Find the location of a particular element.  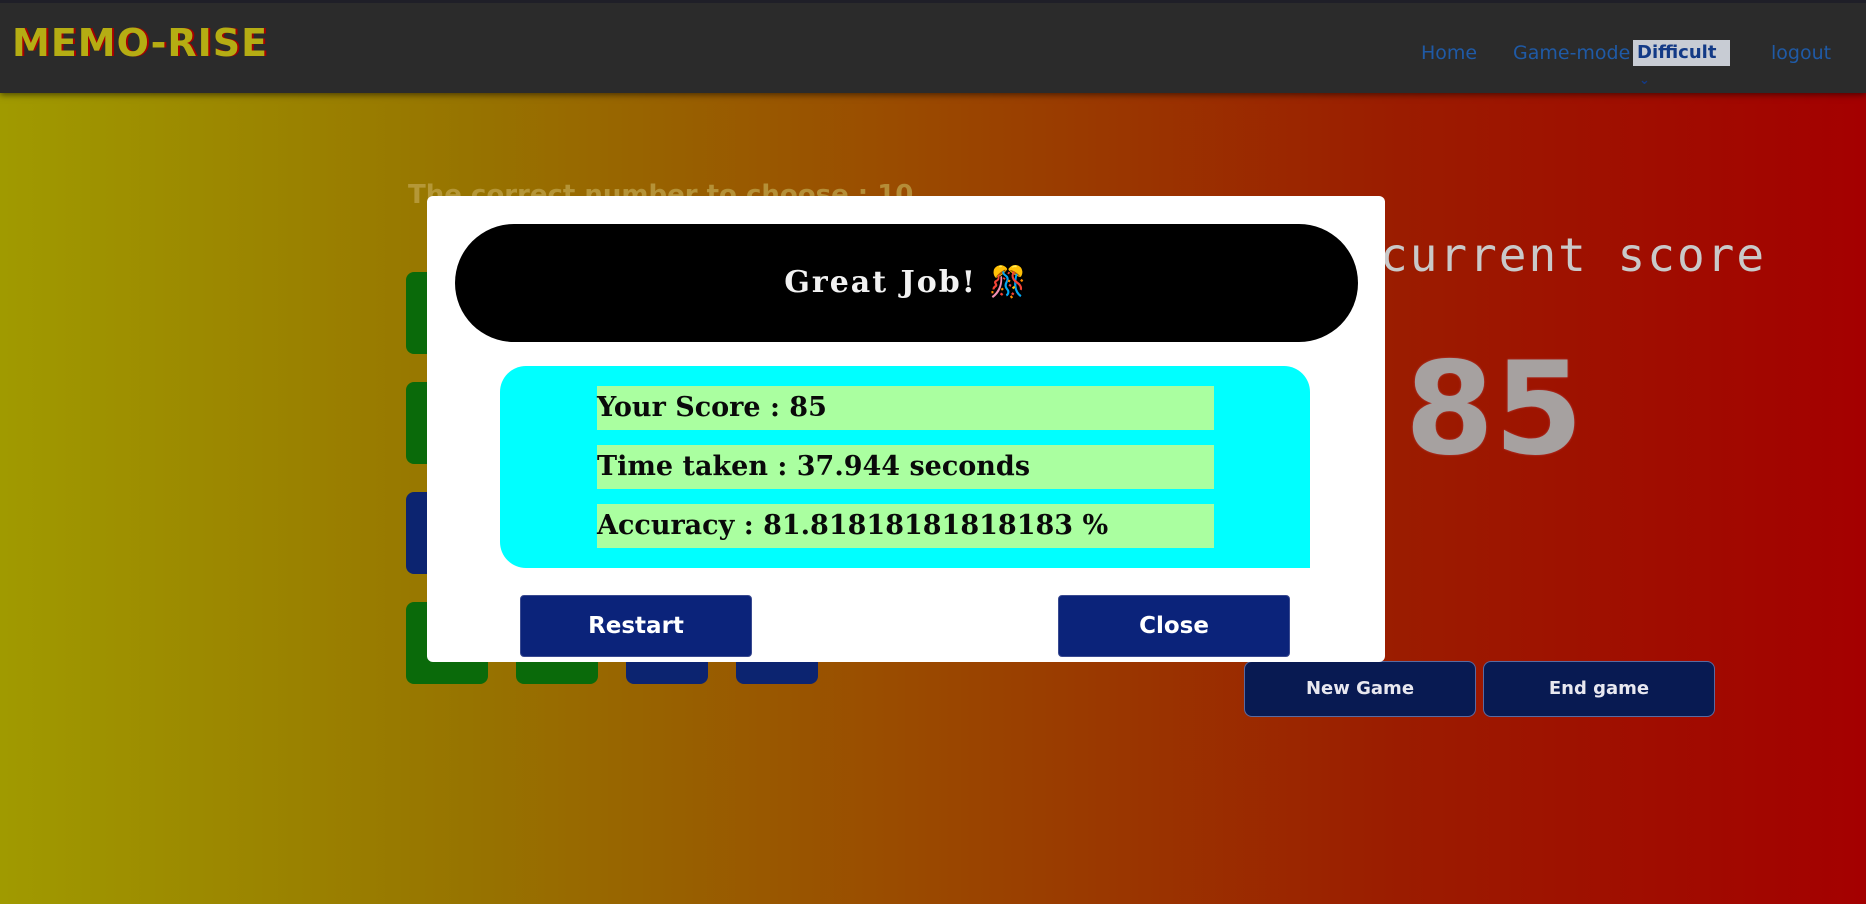

logout-link: logout is located at coordinates (1801, 53).